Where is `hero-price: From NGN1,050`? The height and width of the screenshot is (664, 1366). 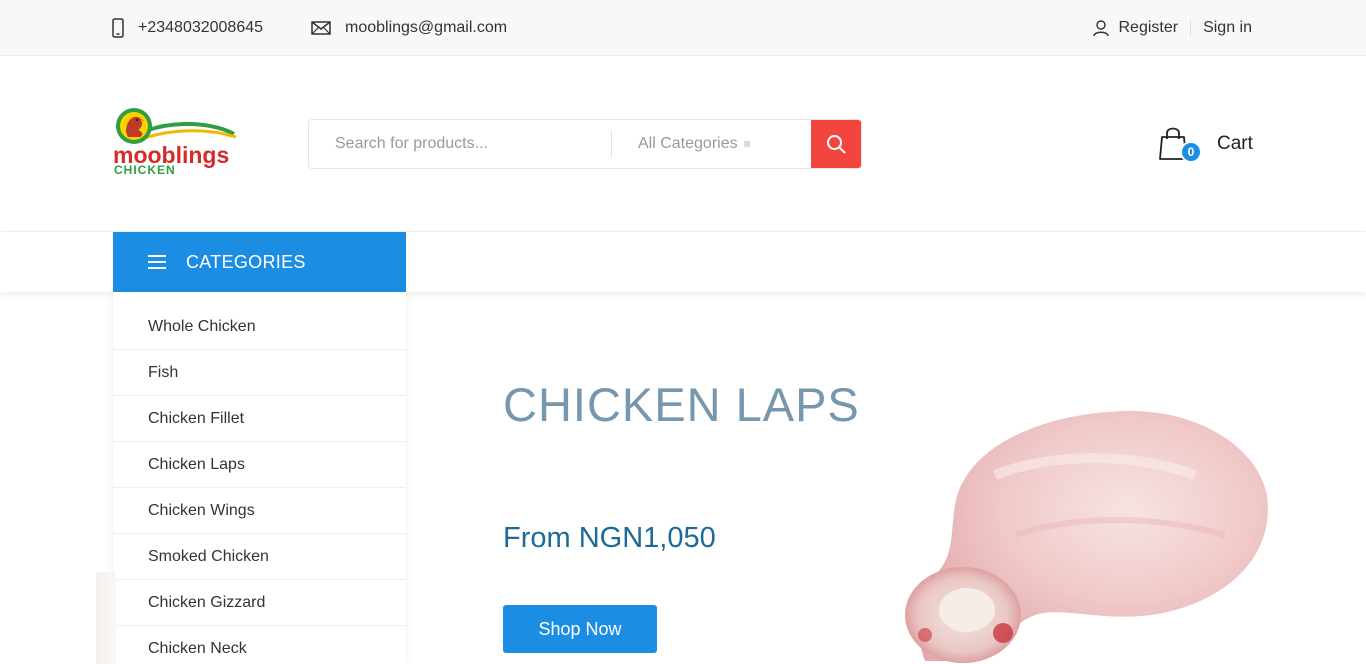 hero-price: From NGN1,050 is located at coordinates (609, 538).